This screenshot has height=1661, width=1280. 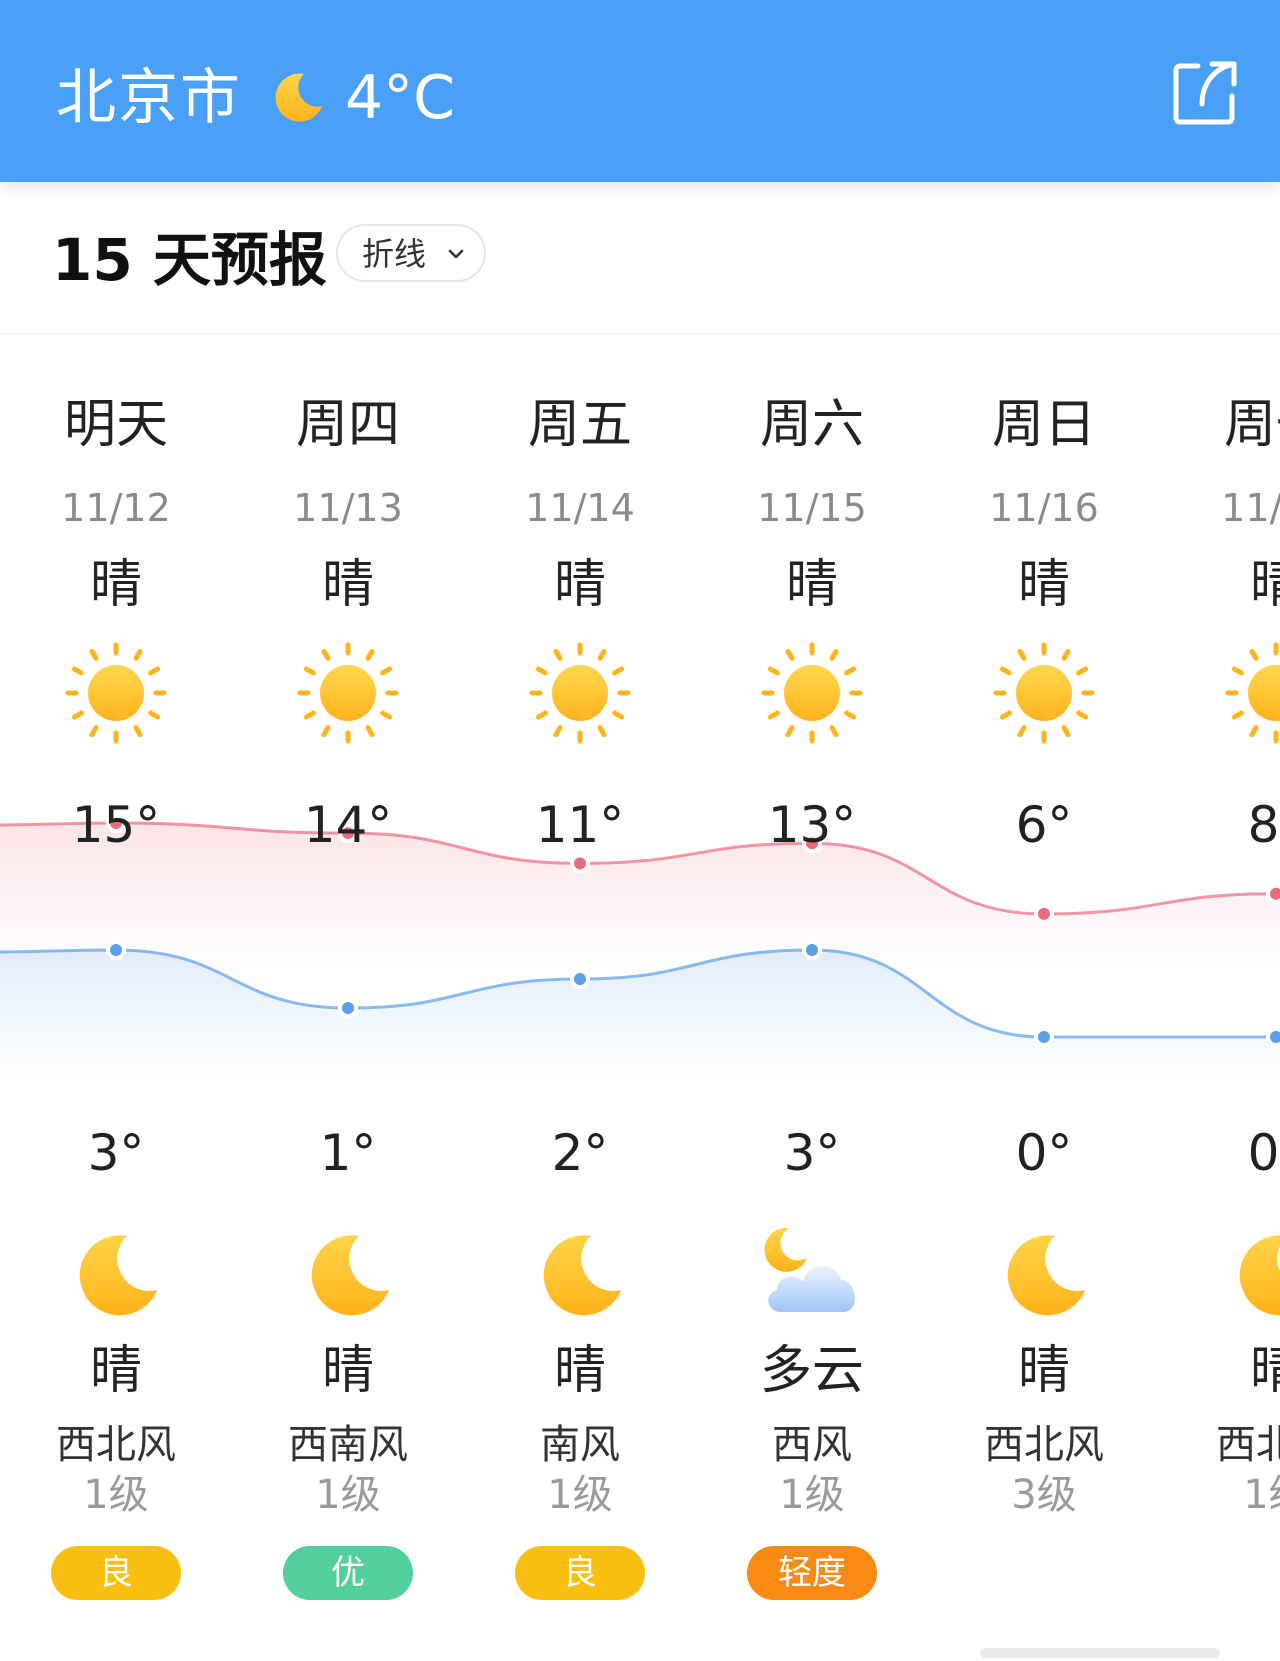 What do you see at coordinates (116, 825) in the screenshot?
I see `high-temperature: 15°` at bounding box center [116, 825].